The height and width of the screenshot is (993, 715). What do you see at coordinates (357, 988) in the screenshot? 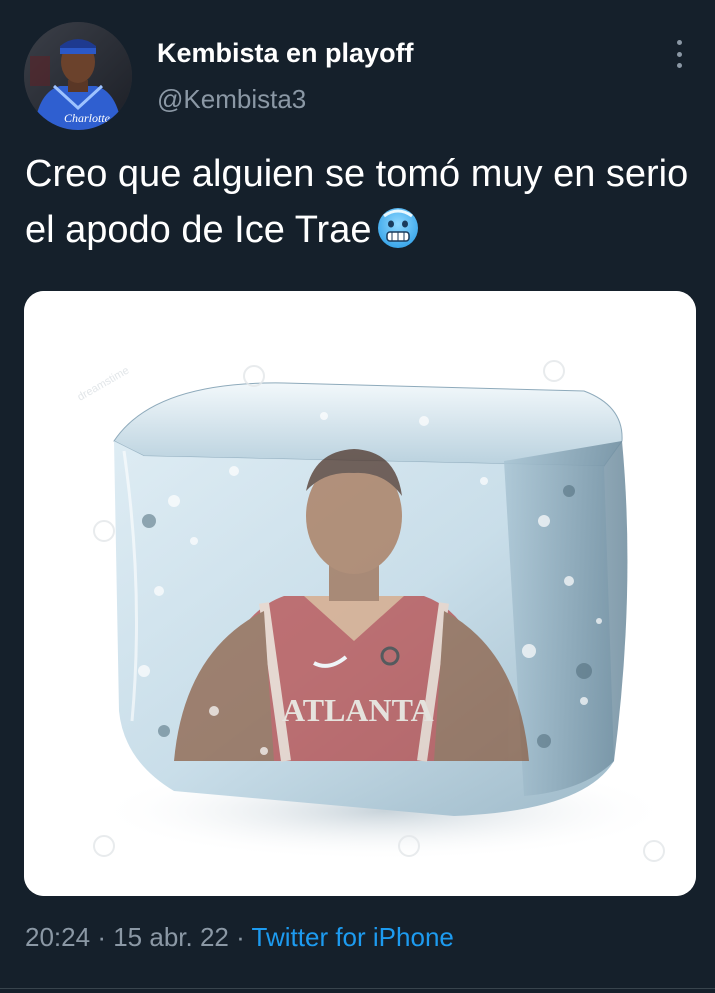
I see `divider` at bounding box center [357, 988].